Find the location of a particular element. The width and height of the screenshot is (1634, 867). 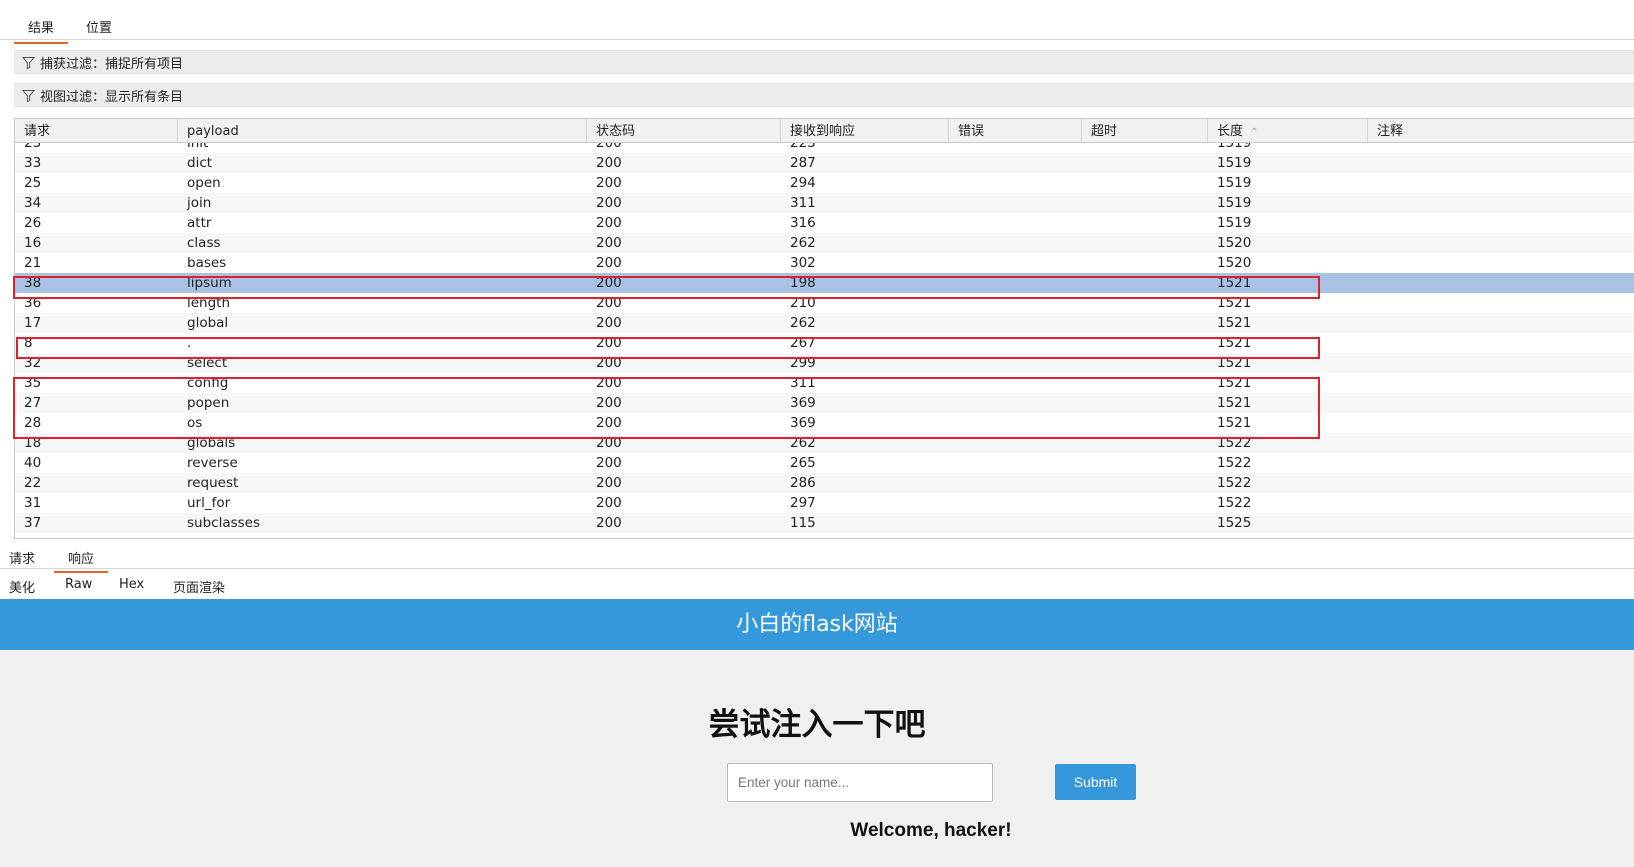

table-row: 40 reverse 200 265 1522 is located at coordinates (824, 463).